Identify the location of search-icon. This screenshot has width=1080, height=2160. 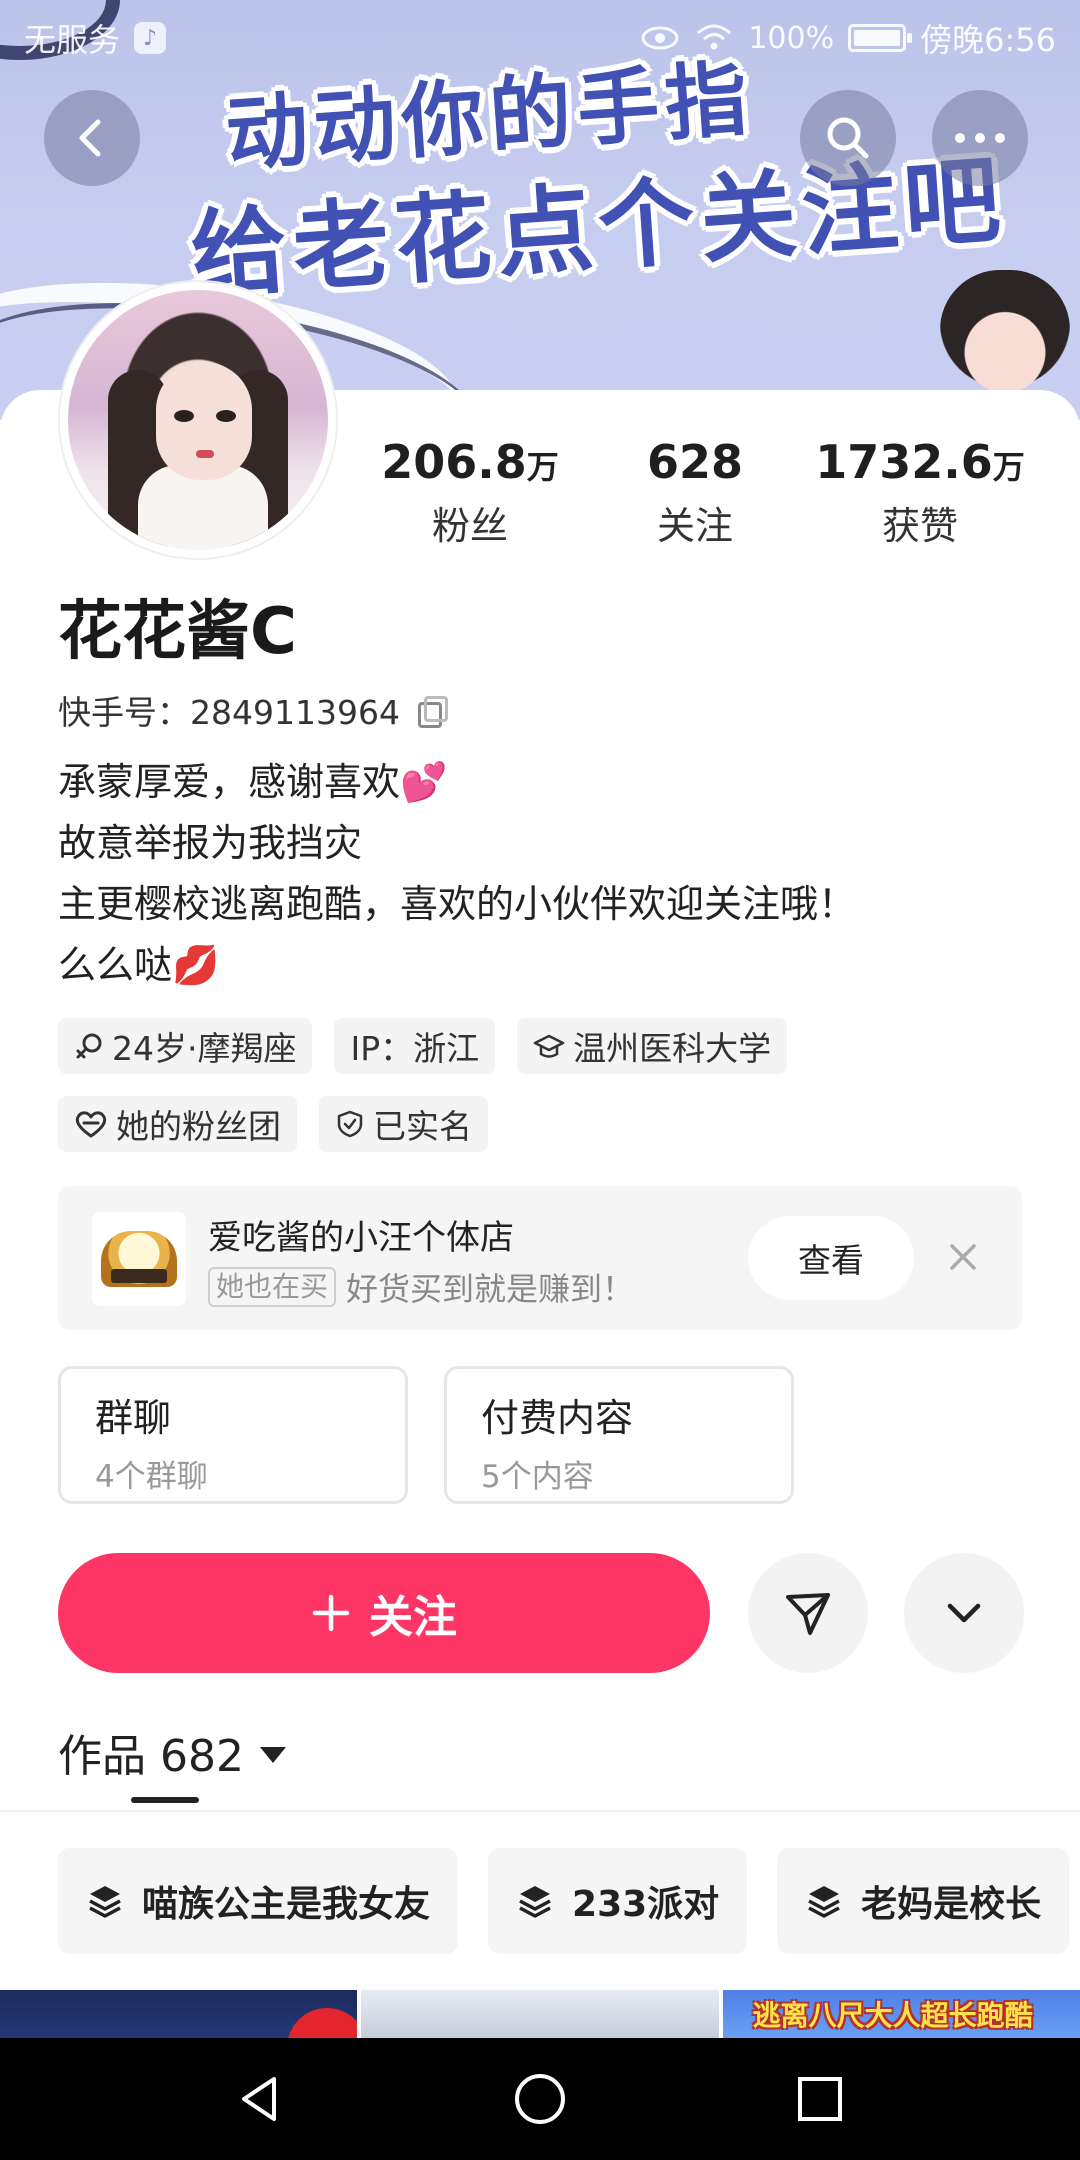
(848, 138).